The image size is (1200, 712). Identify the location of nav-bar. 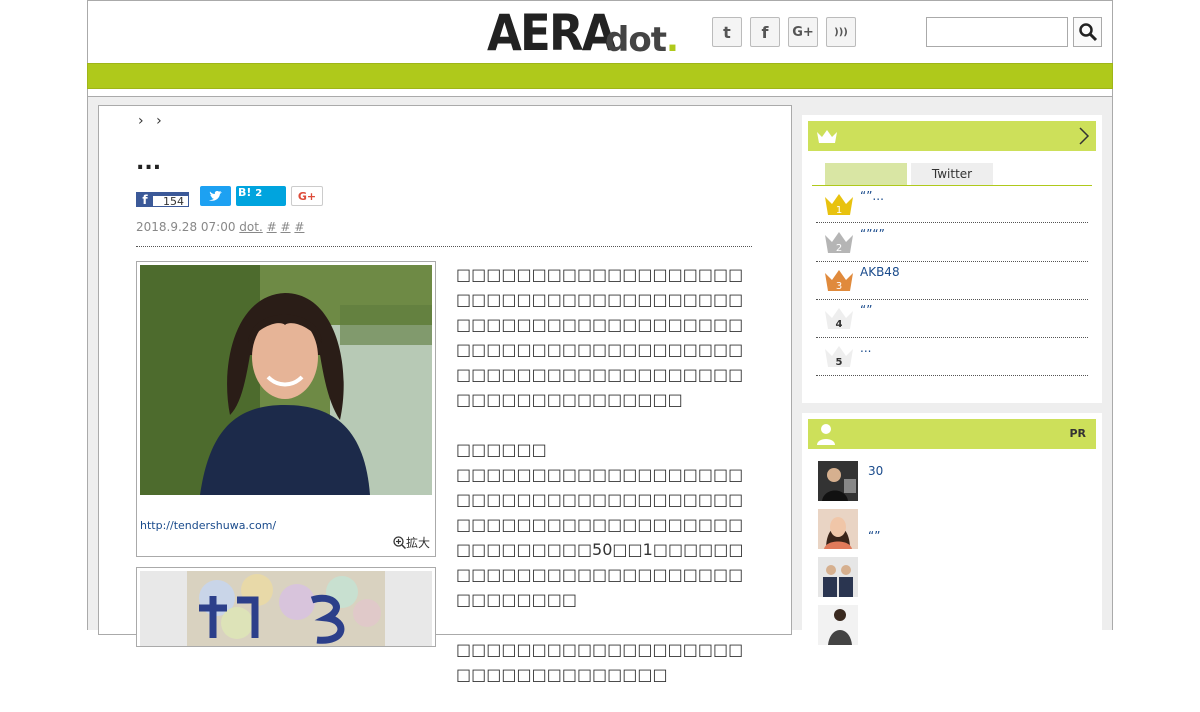
(600, 76).